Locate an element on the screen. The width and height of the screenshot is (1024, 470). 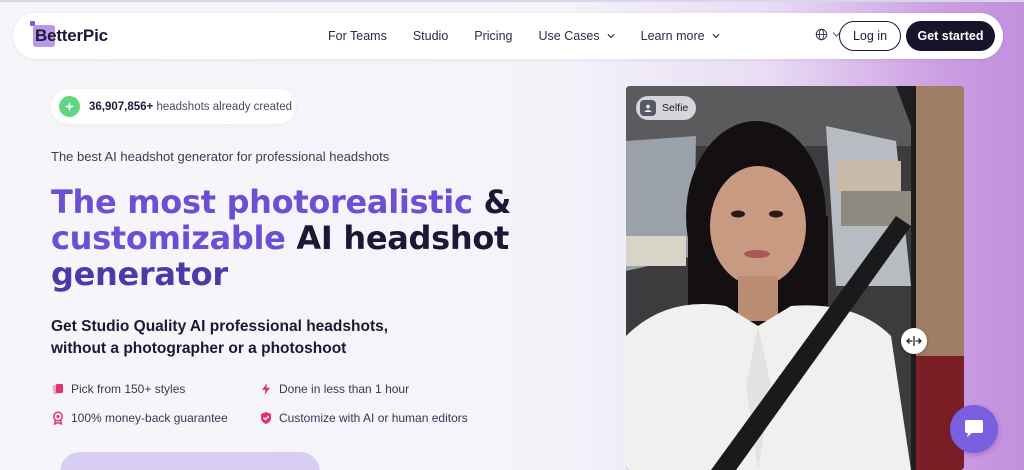
counter-suffix: headshots already created is located at coordinates (223, 106).